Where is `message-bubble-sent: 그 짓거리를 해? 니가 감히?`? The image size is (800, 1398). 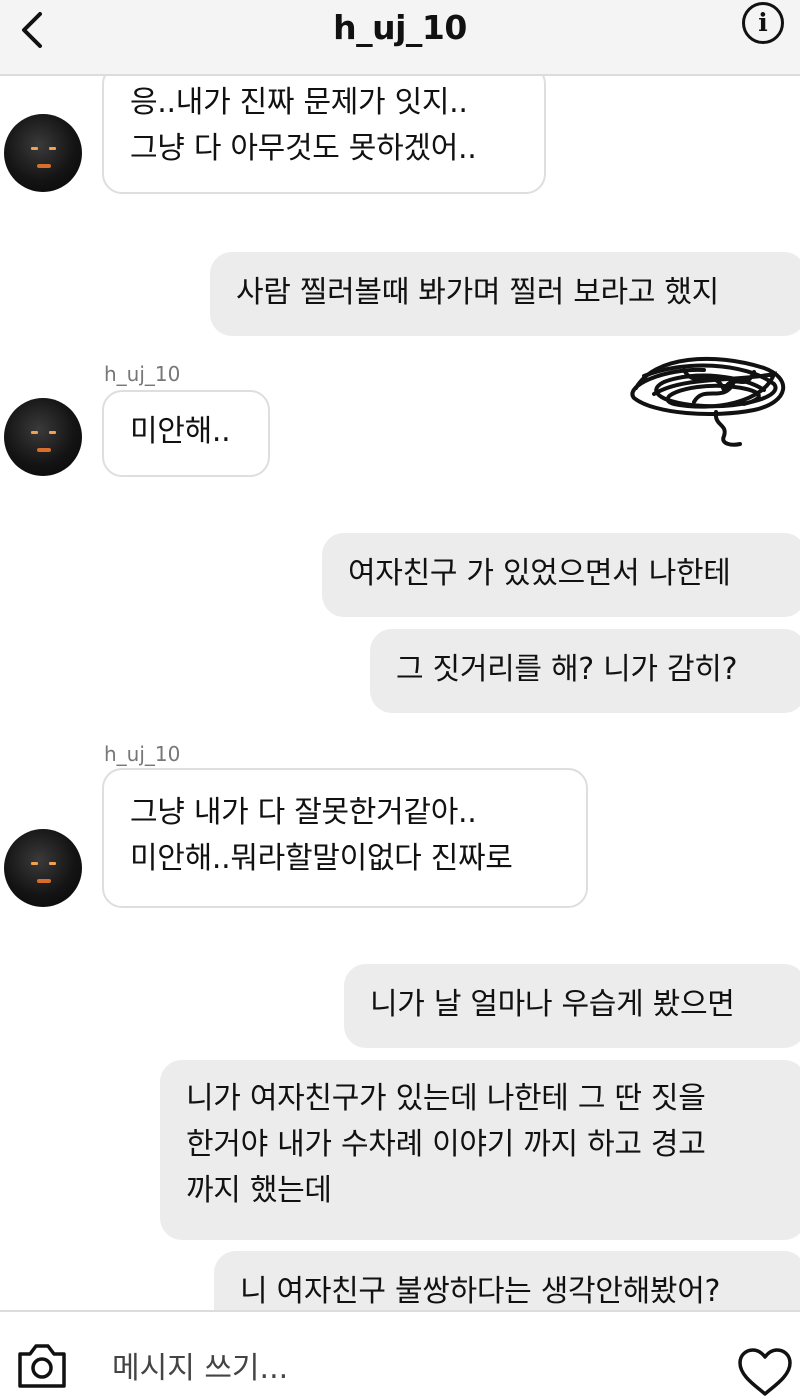
message-bubble-sent: 그 짓거리를 해? 니가 감히? is located at coordinates (585, 671).